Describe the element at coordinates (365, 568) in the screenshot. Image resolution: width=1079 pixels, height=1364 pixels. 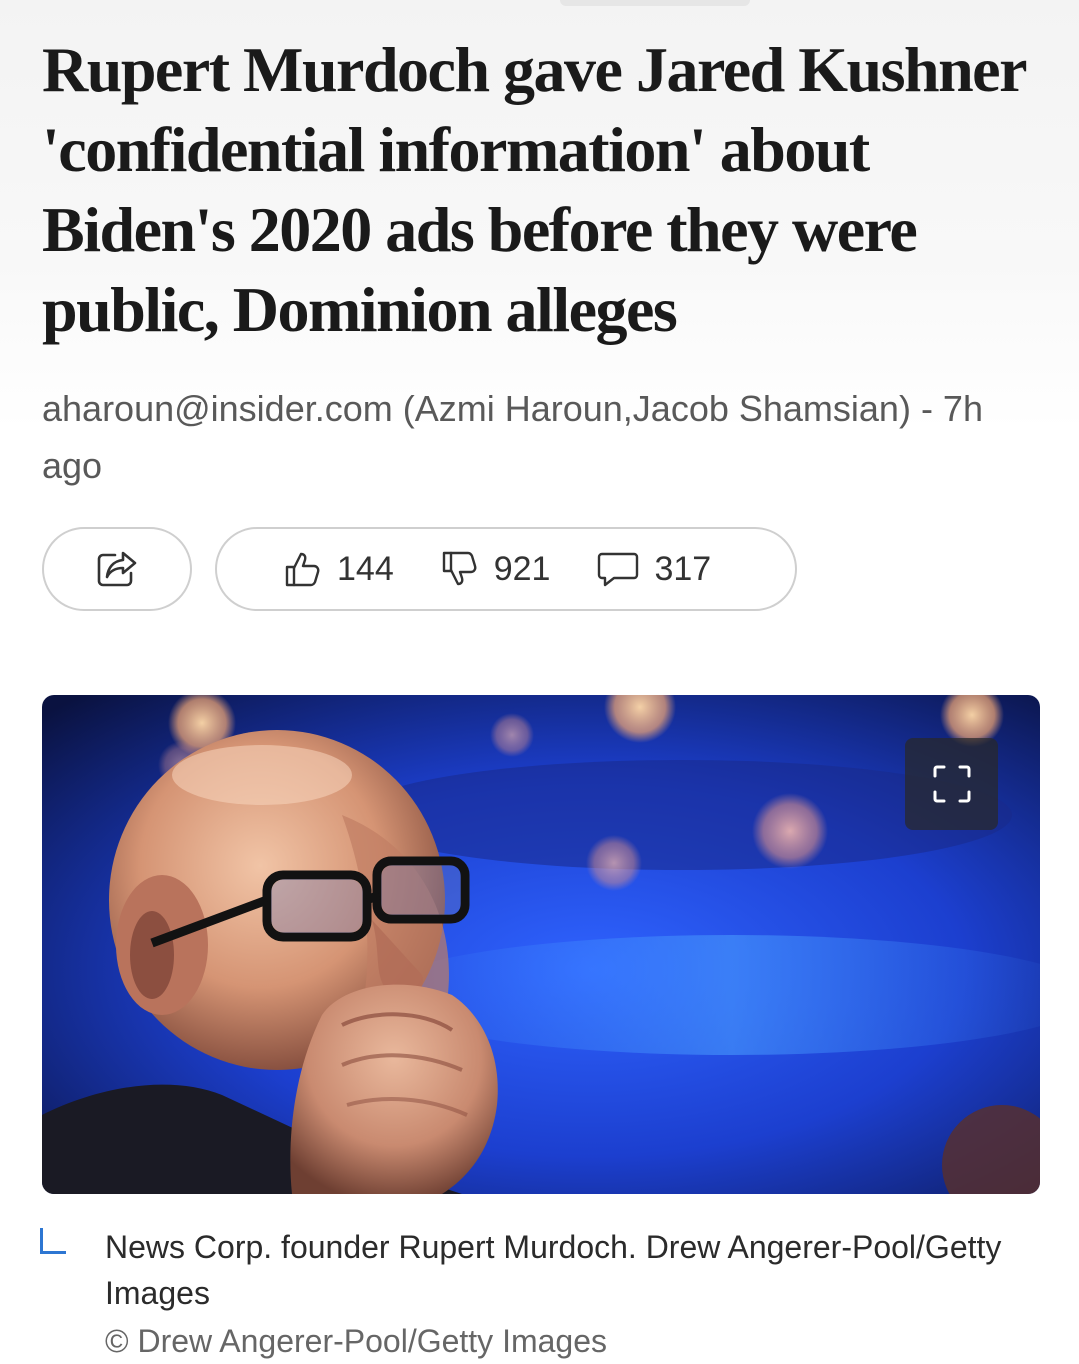
I see `like-count: 144` at that location.